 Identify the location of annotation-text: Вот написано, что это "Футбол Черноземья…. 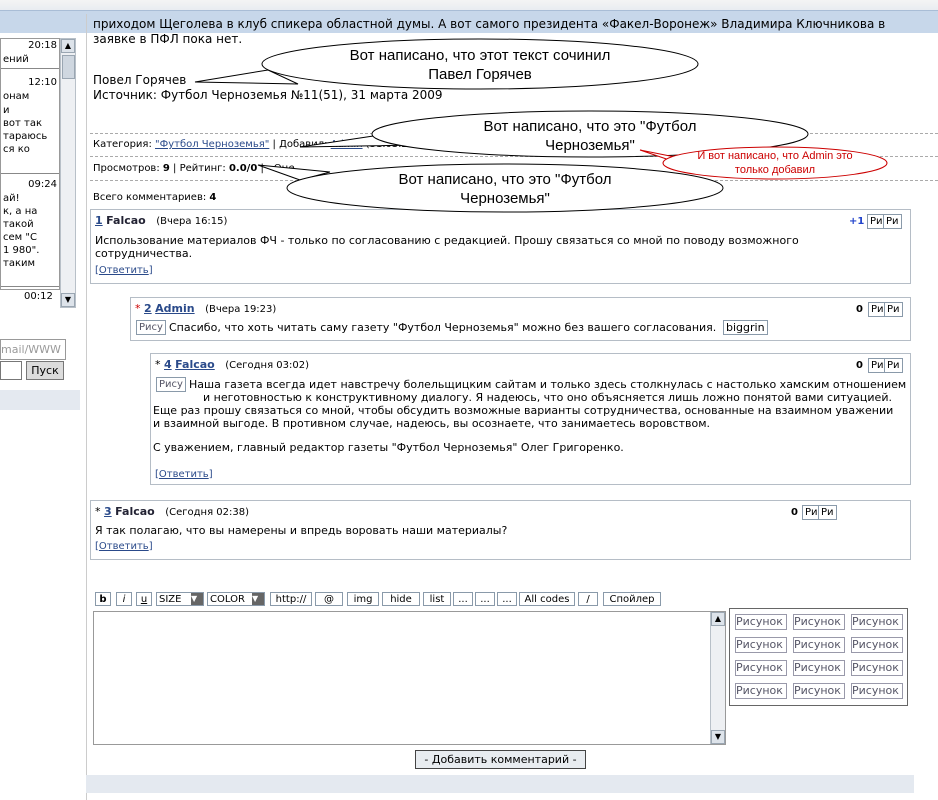
(505, 189).